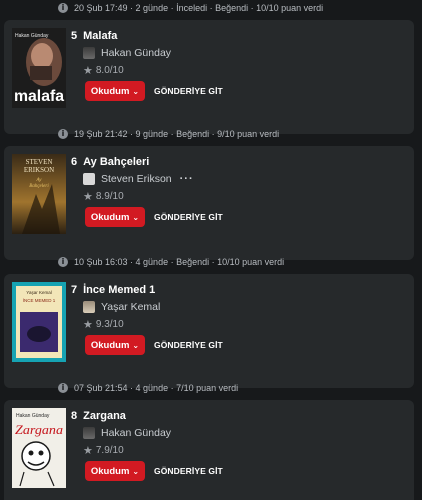 The image size is (422, 500). I want to click on book-title-row: 5 Malafa, so click(94, 36).